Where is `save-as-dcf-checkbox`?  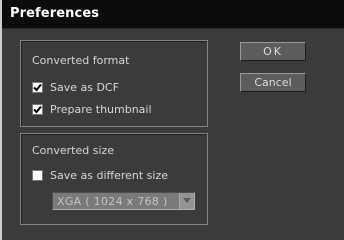 save-as-dcf-checkbox is located at coordinates (37, 87).